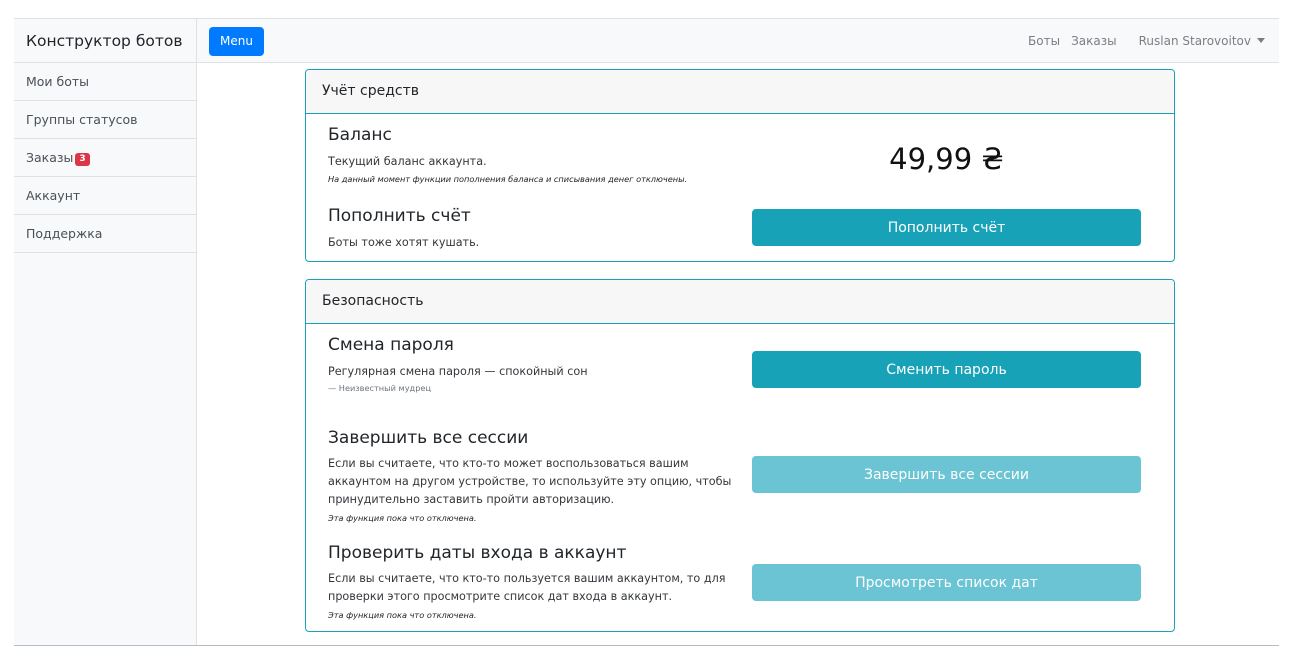 This screenshot has height=670, width=1302. Describe the element at coordinates (105, 41) in the screenshot. I see `sidebar-heading: Конструктор ботов` at that location.